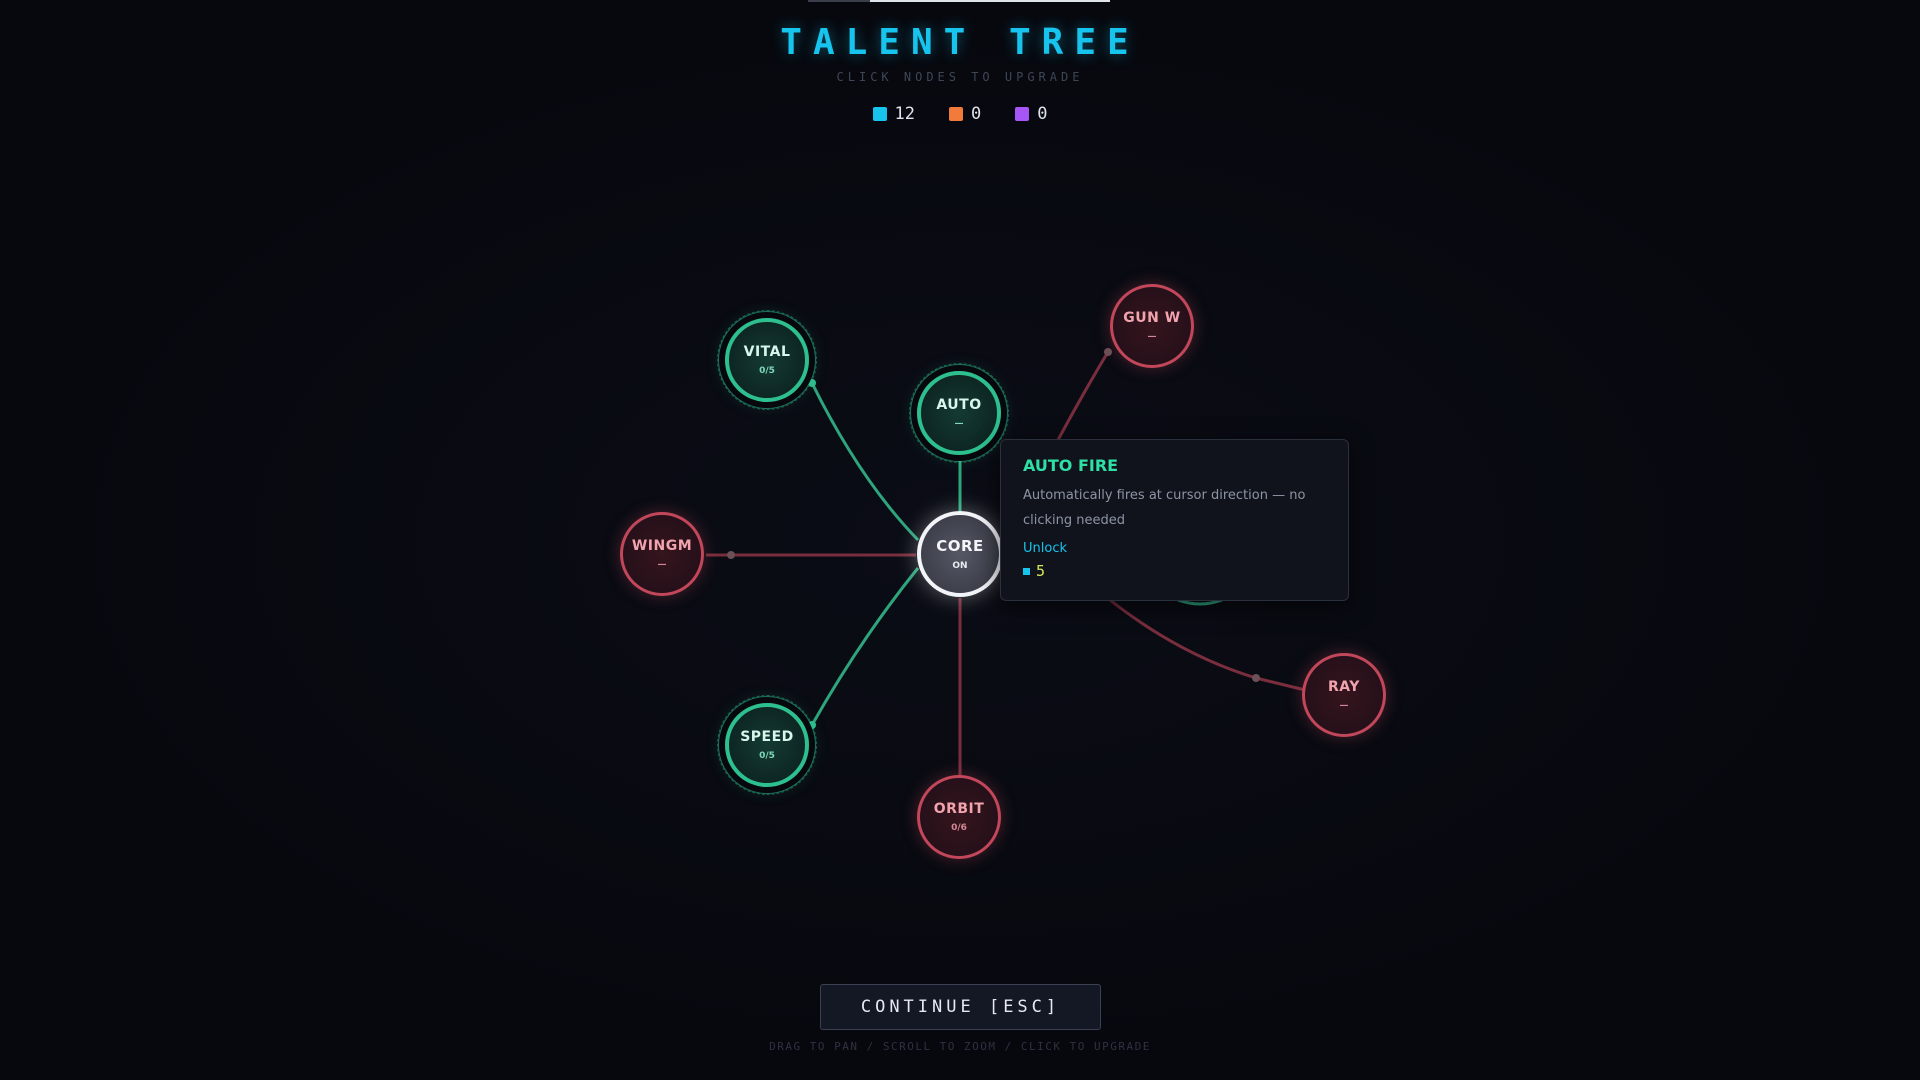 The height and width of the screenshot is (1080, 1920). What do you see at coordinates (1207, 645) in the screenshot?
I see `link-core-ray` at bounding box center [1207, 645].